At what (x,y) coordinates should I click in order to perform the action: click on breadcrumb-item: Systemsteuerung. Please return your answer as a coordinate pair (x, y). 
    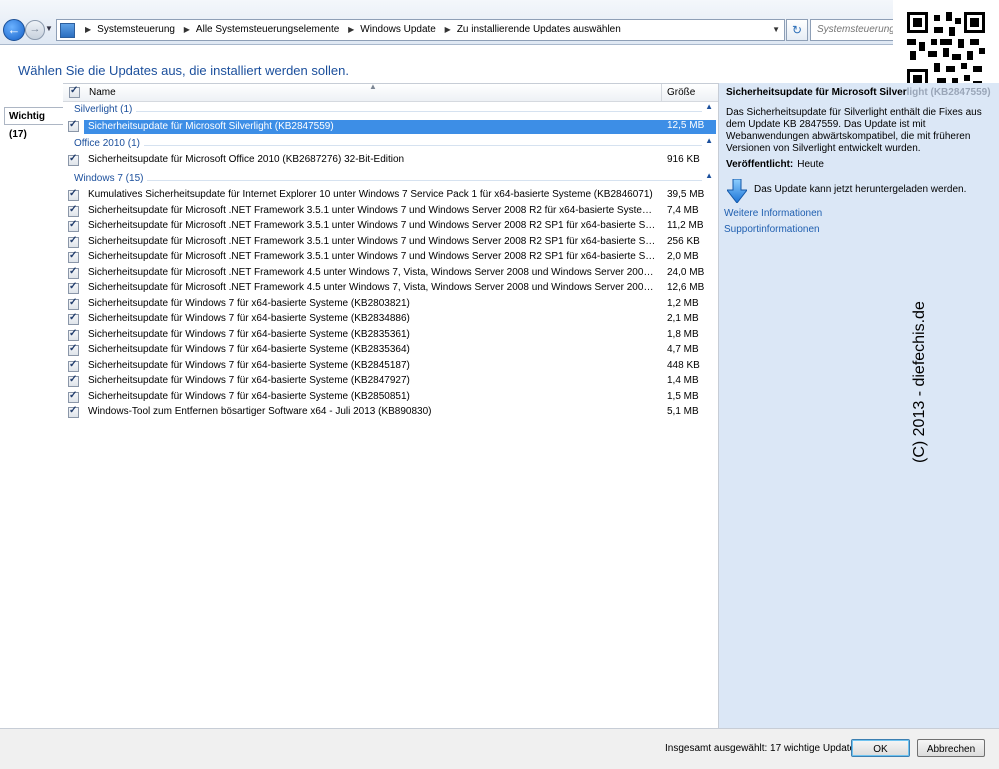
    Looking at the image, I should click on (136, 29).